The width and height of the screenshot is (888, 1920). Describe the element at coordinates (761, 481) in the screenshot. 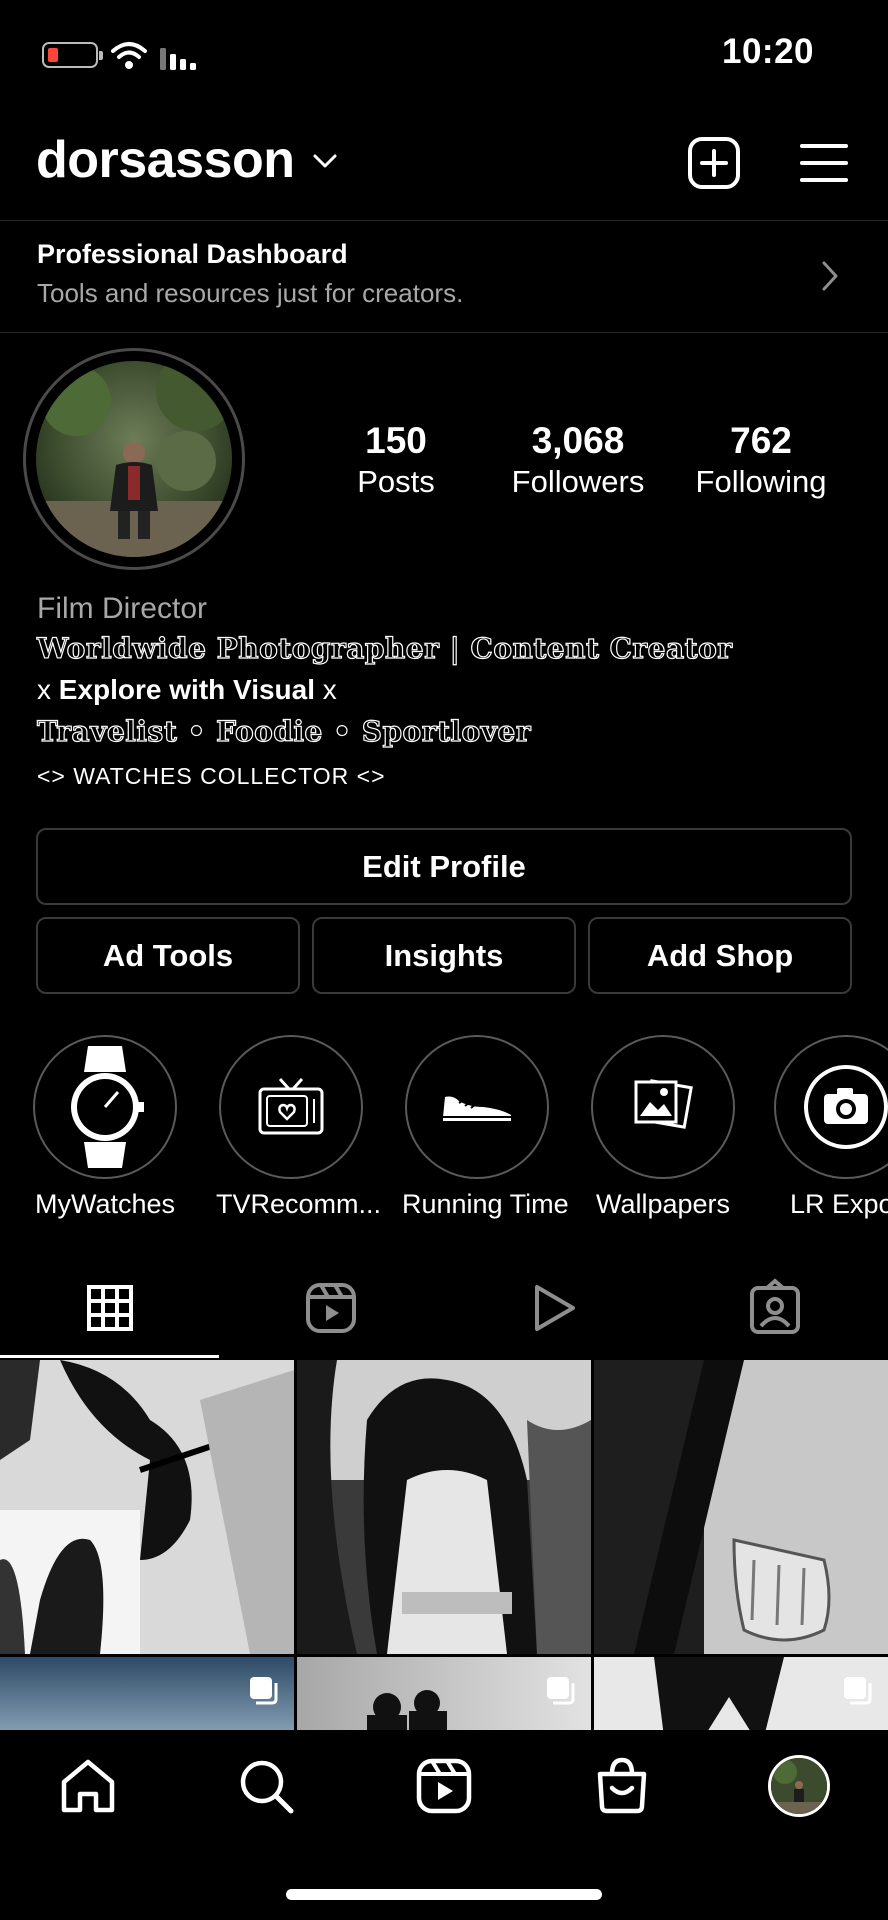

I see `stat-following-label: Following` at that location.